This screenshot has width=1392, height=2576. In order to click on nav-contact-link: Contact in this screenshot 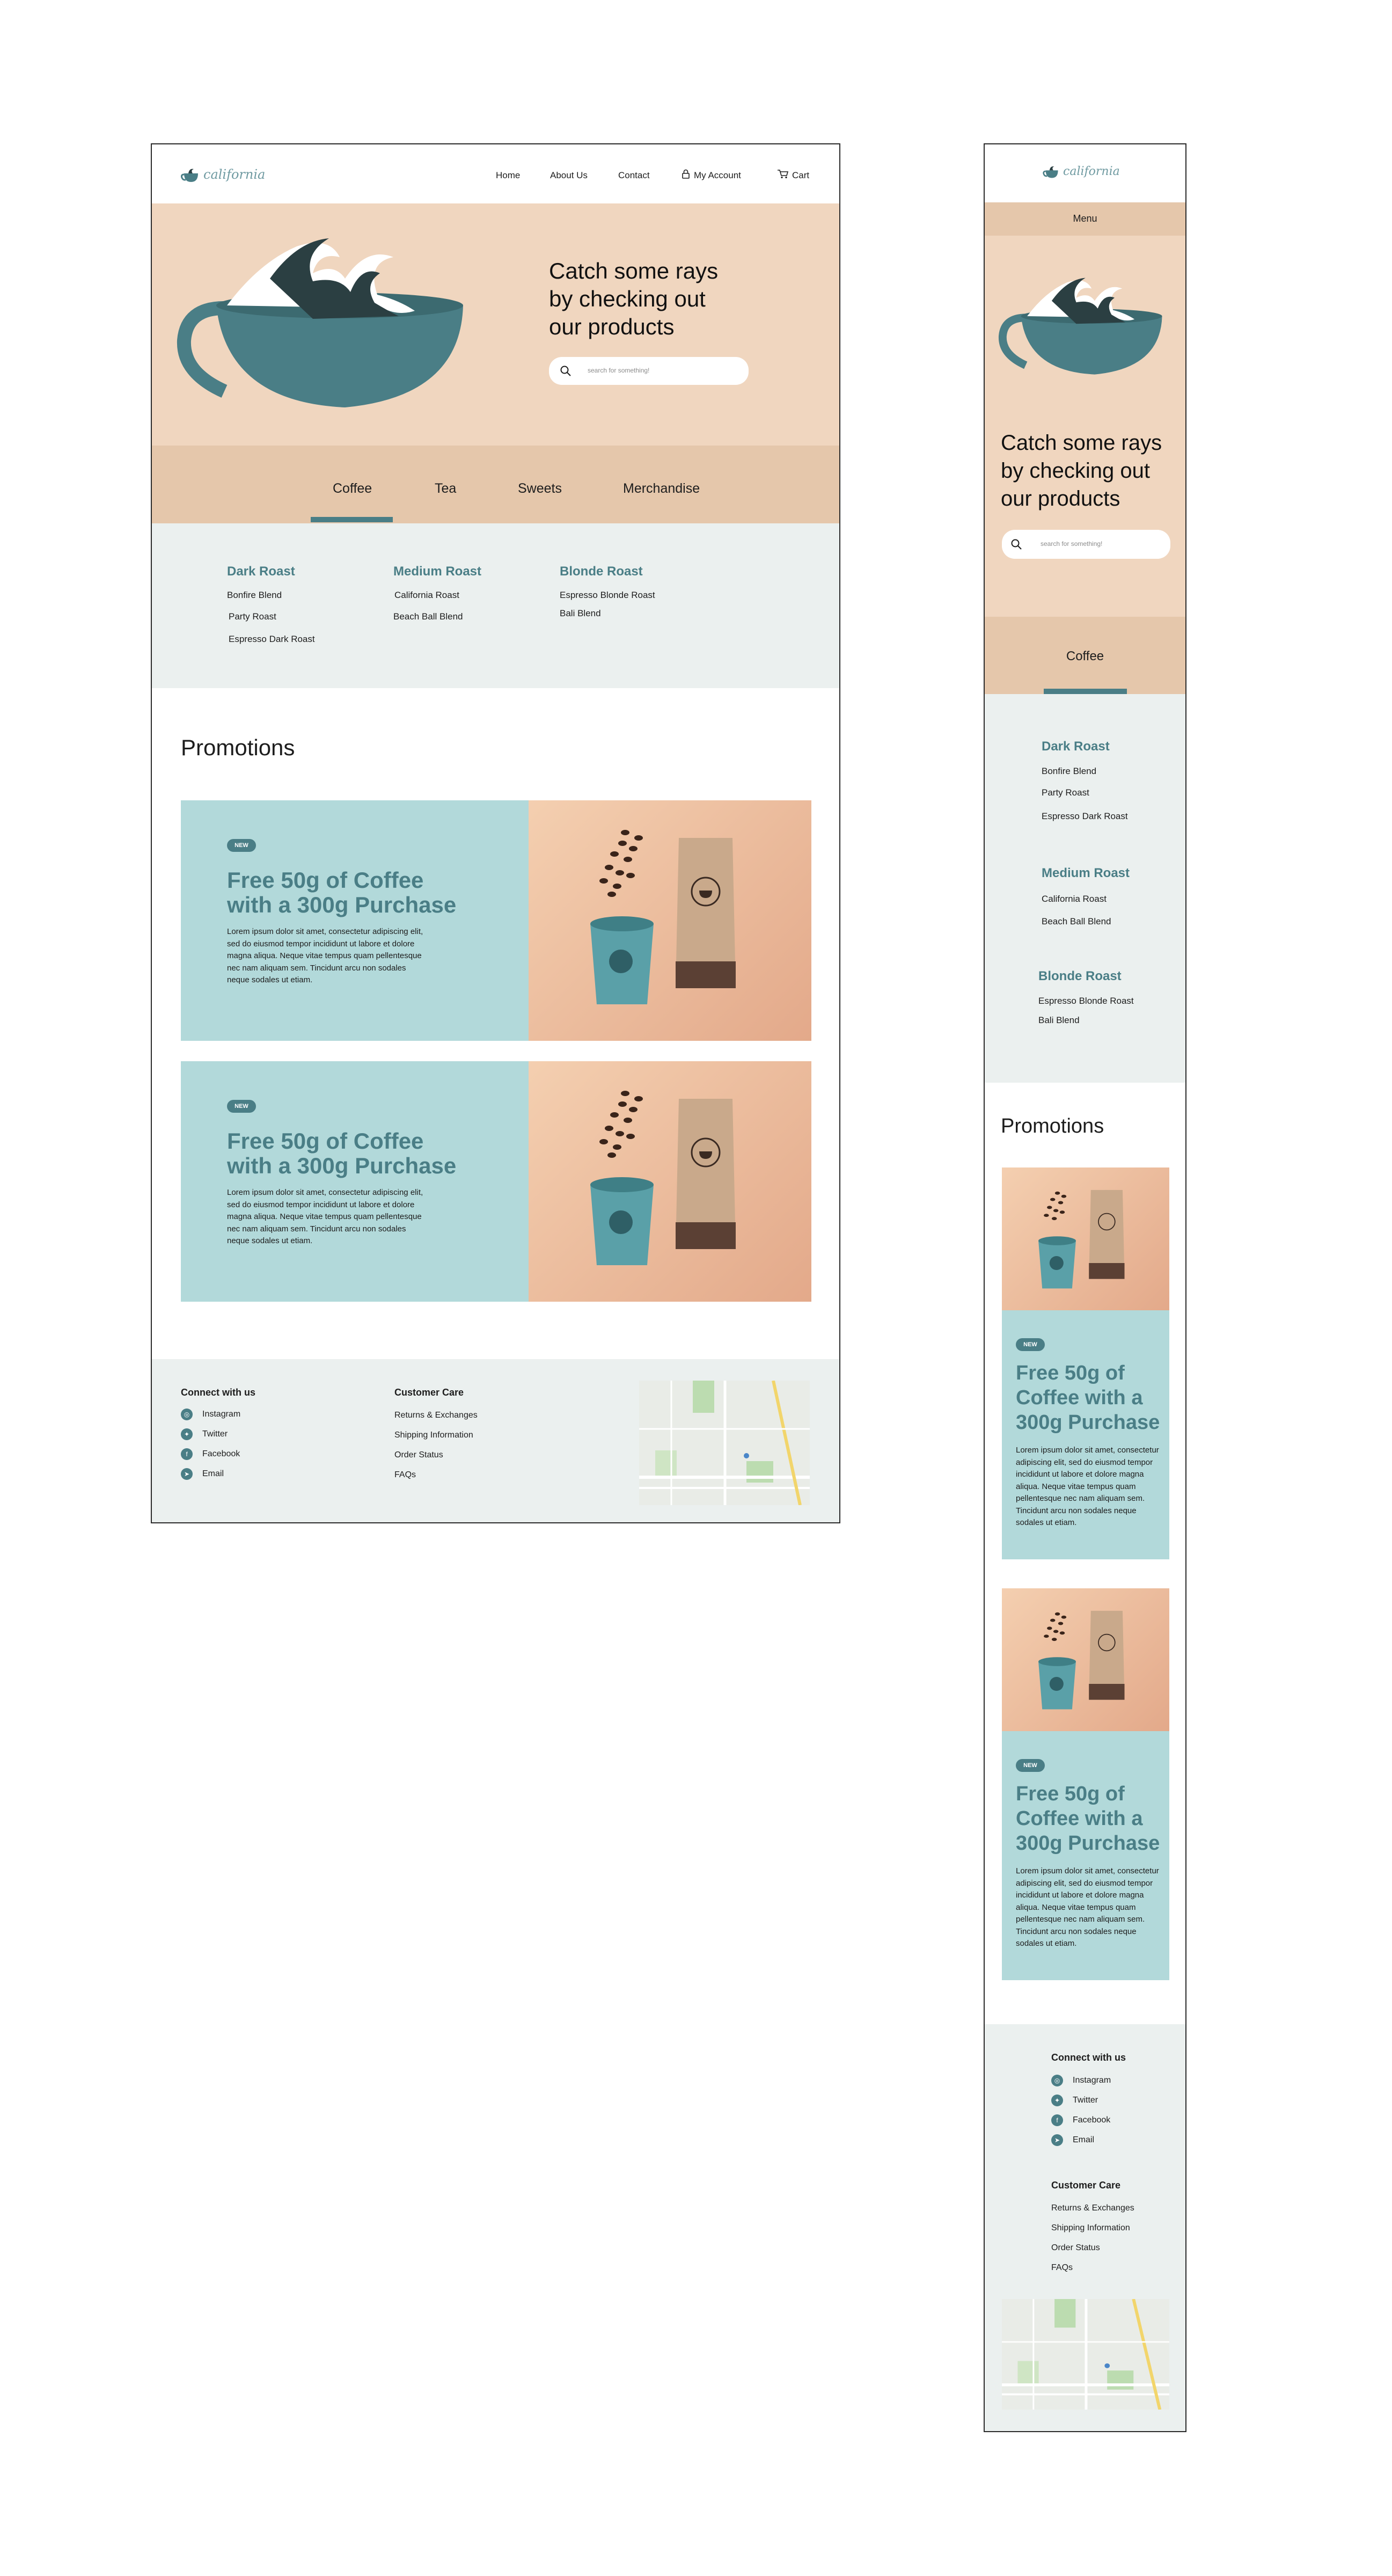, I will do `click(634, 175)`.